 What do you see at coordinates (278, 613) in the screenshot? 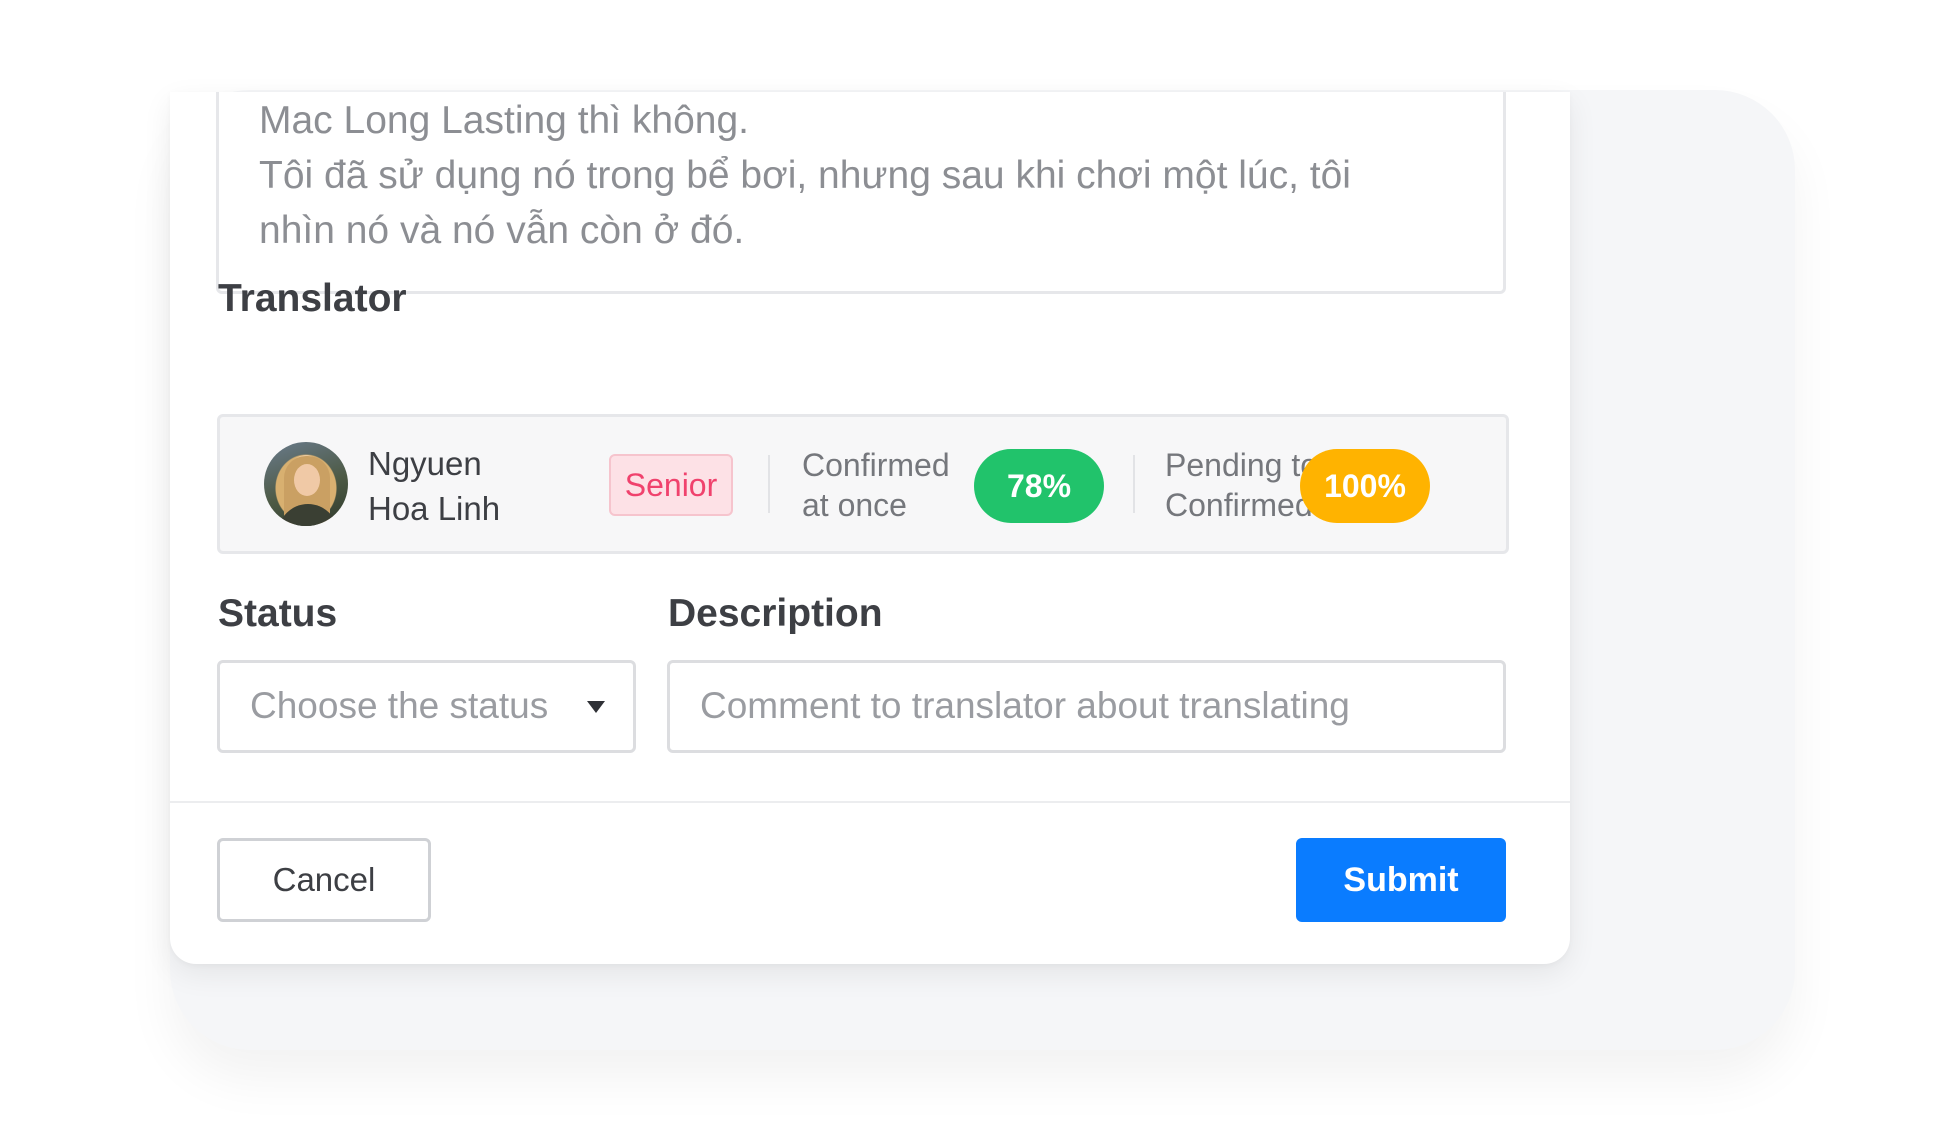
I see `status-label: Status` at bounding box center [278, 613].